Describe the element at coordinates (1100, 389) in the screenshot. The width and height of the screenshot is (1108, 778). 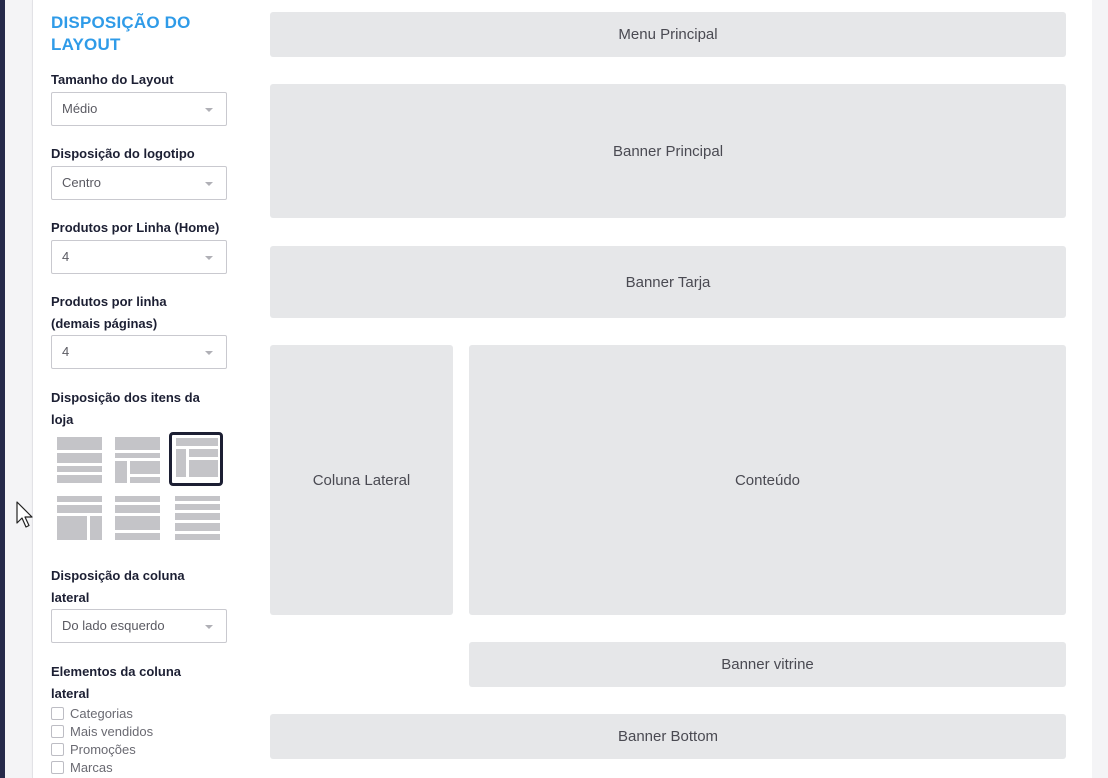
I see `right-gutter` at that location.